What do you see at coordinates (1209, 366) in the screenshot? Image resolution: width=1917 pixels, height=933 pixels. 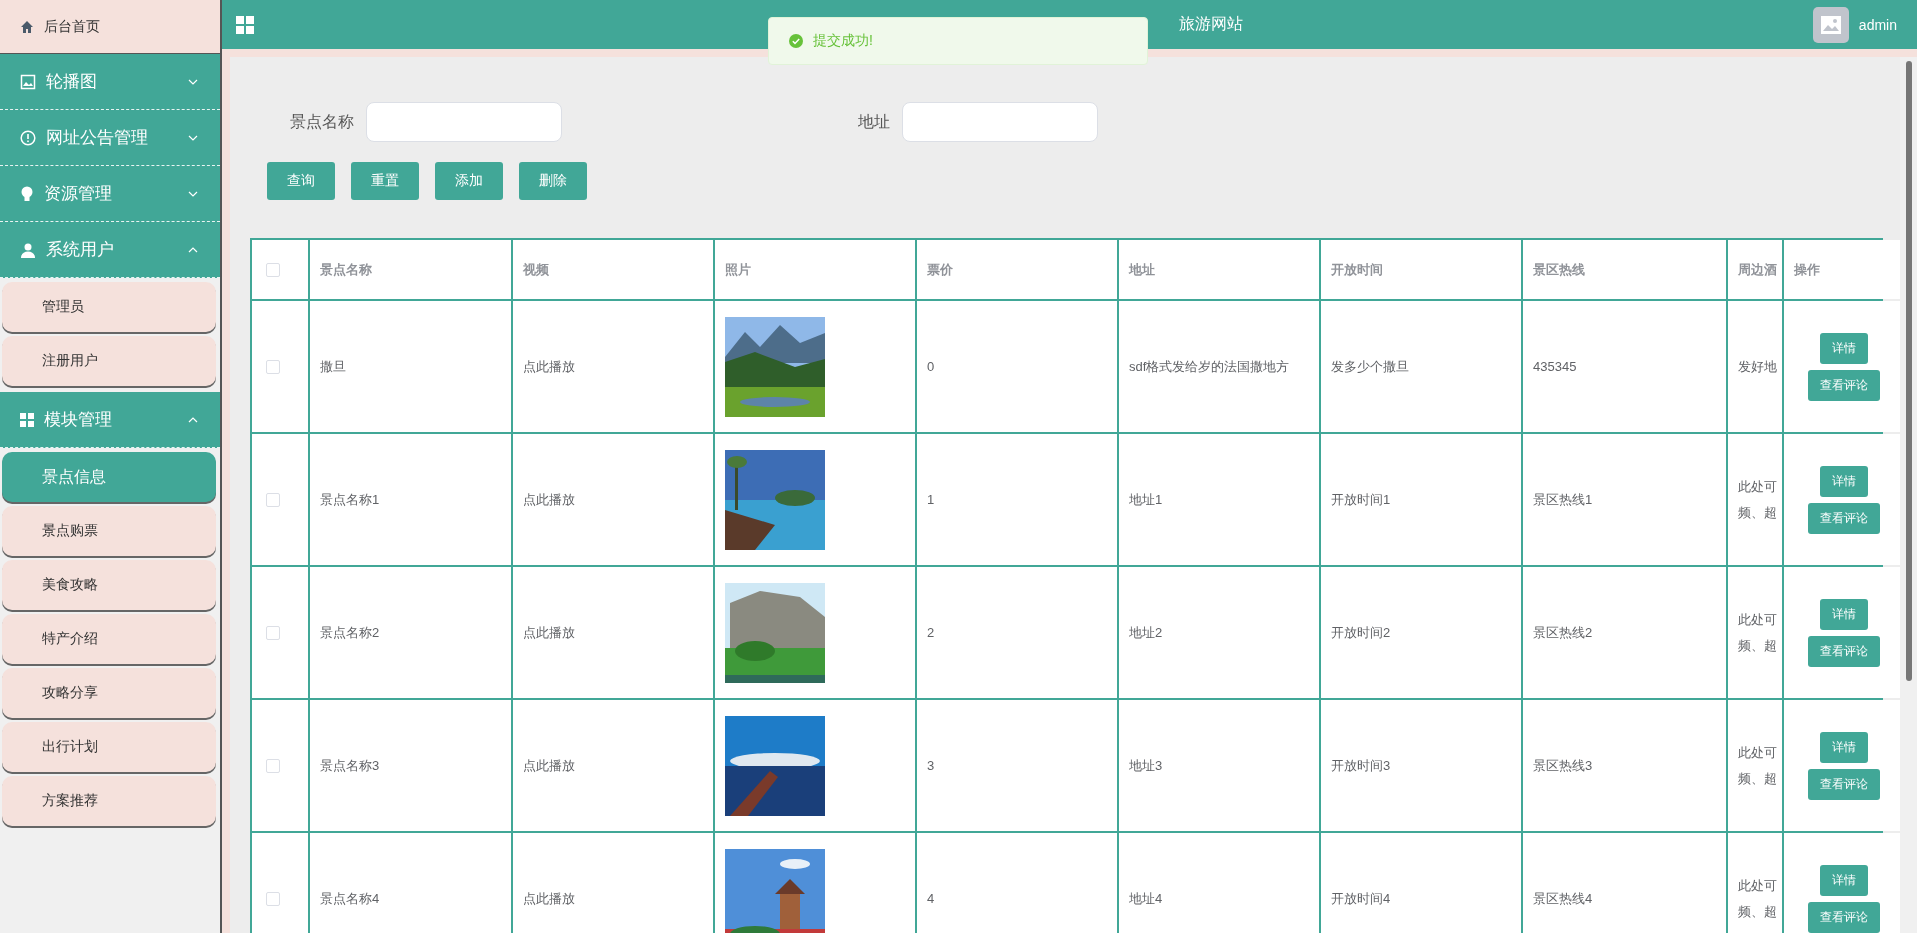 I see `table-cell: sdf格式发给岁的法国撒地方` at bounding box center [1209, 366].